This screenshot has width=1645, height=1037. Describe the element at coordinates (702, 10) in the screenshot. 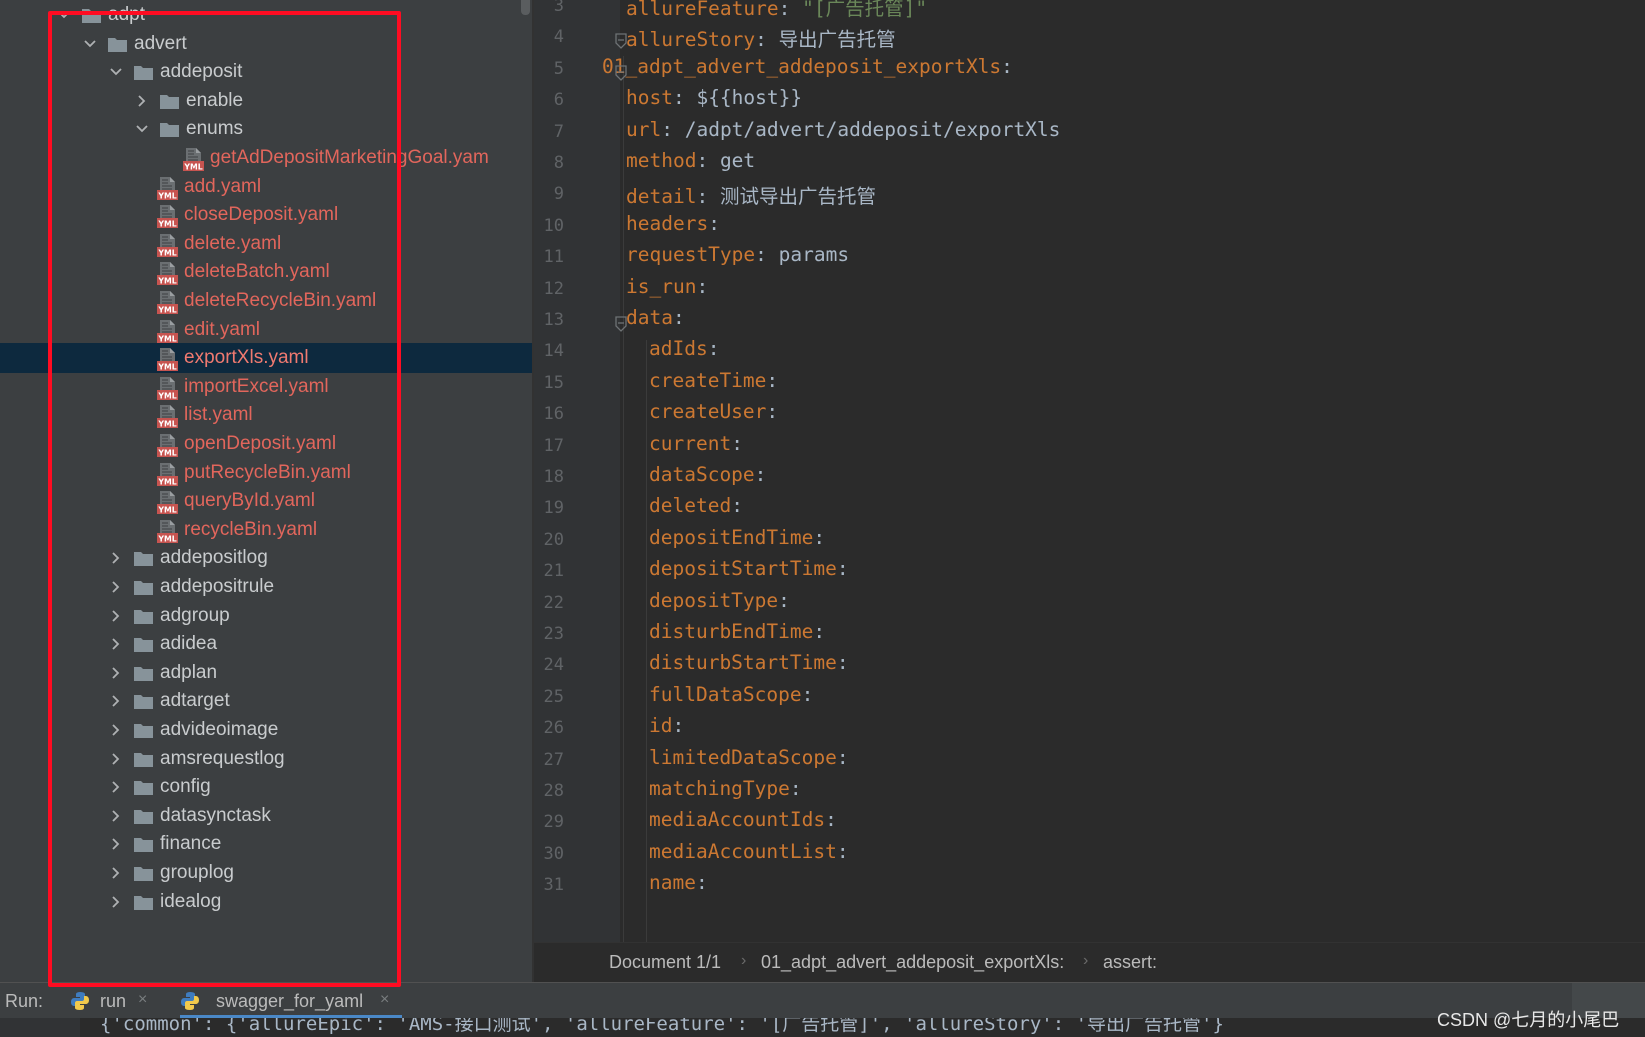

I see `yaml-key: allureFeature` at that location.